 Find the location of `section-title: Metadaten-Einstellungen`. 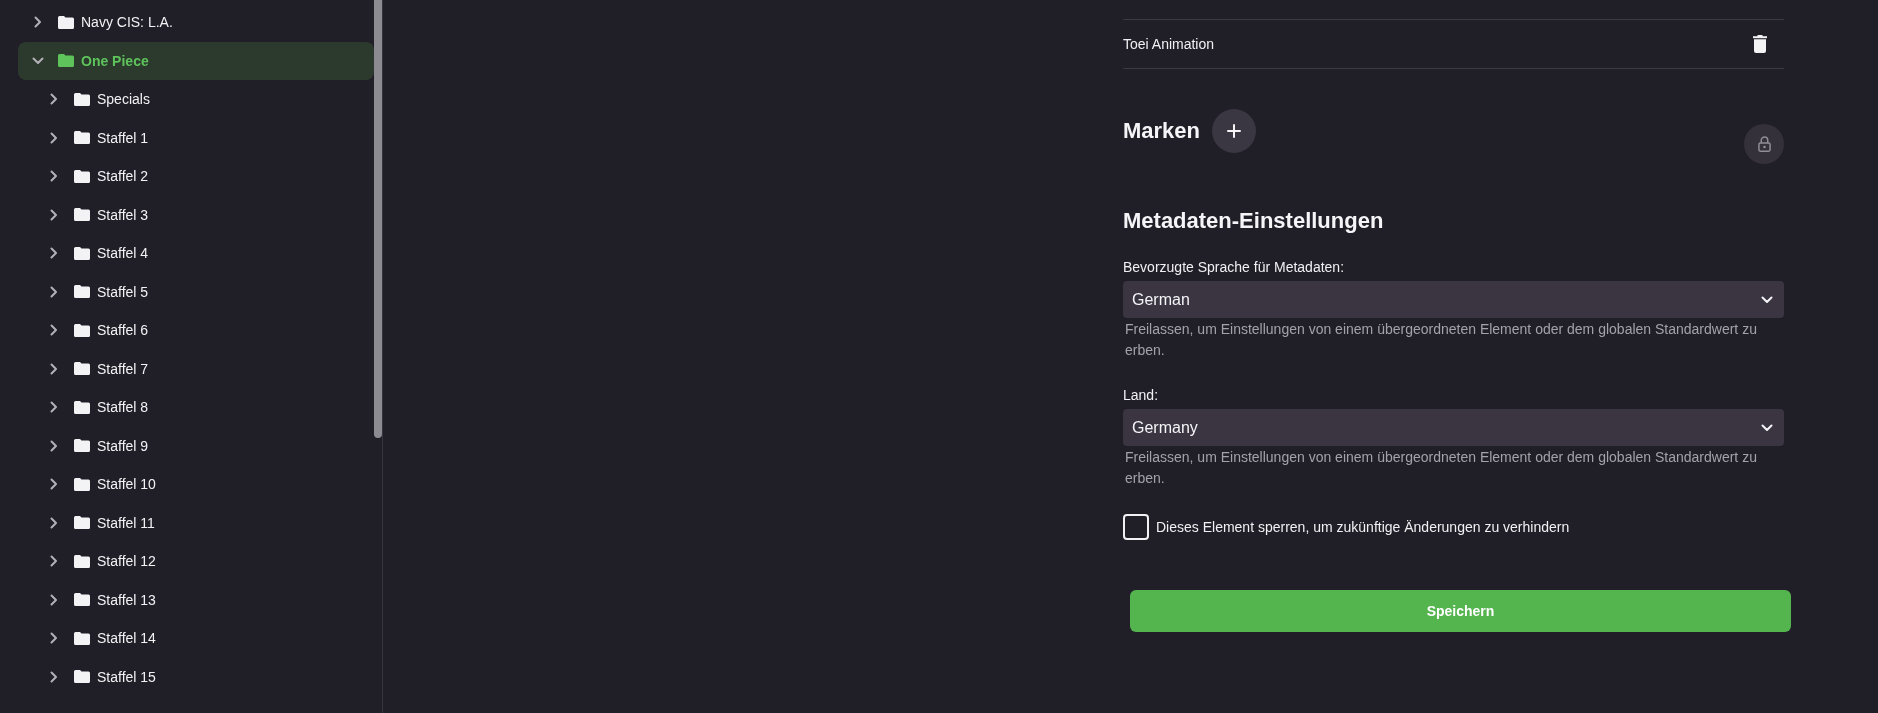

section-title: Metadaten-Einstellungen is located at coordinates (1254, 221).